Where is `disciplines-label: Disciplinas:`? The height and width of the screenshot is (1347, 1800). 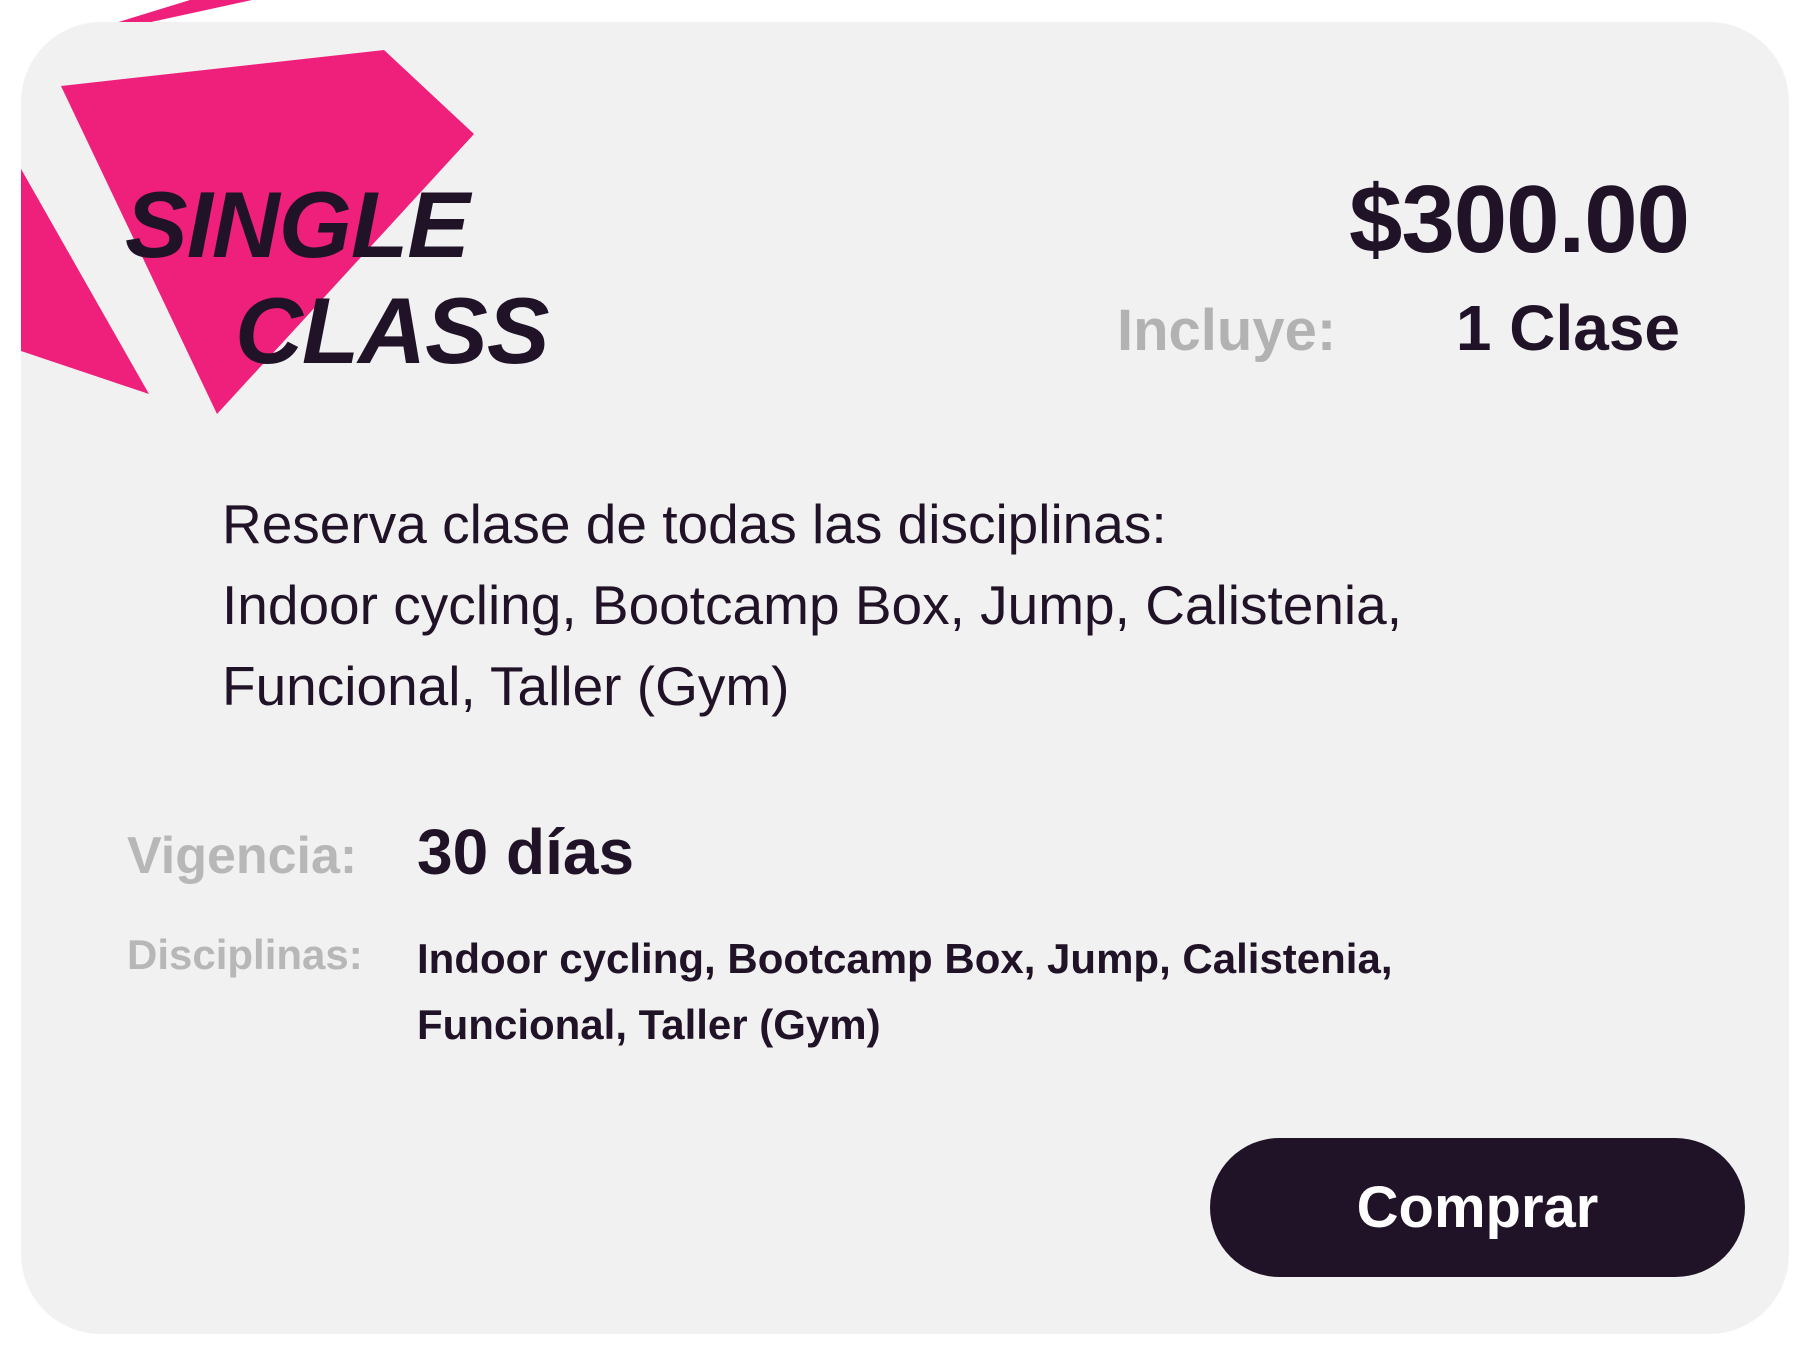 disciplines-label: Disciplinas: is located at coordinates (245, 954).